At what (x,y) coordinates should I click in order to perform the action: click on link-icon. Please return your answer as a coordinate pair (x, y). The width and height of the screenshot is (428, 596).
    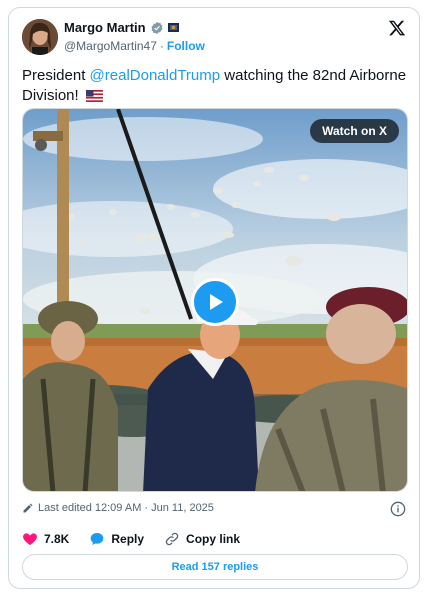
    Looking at the image, I should click on (172, 539).